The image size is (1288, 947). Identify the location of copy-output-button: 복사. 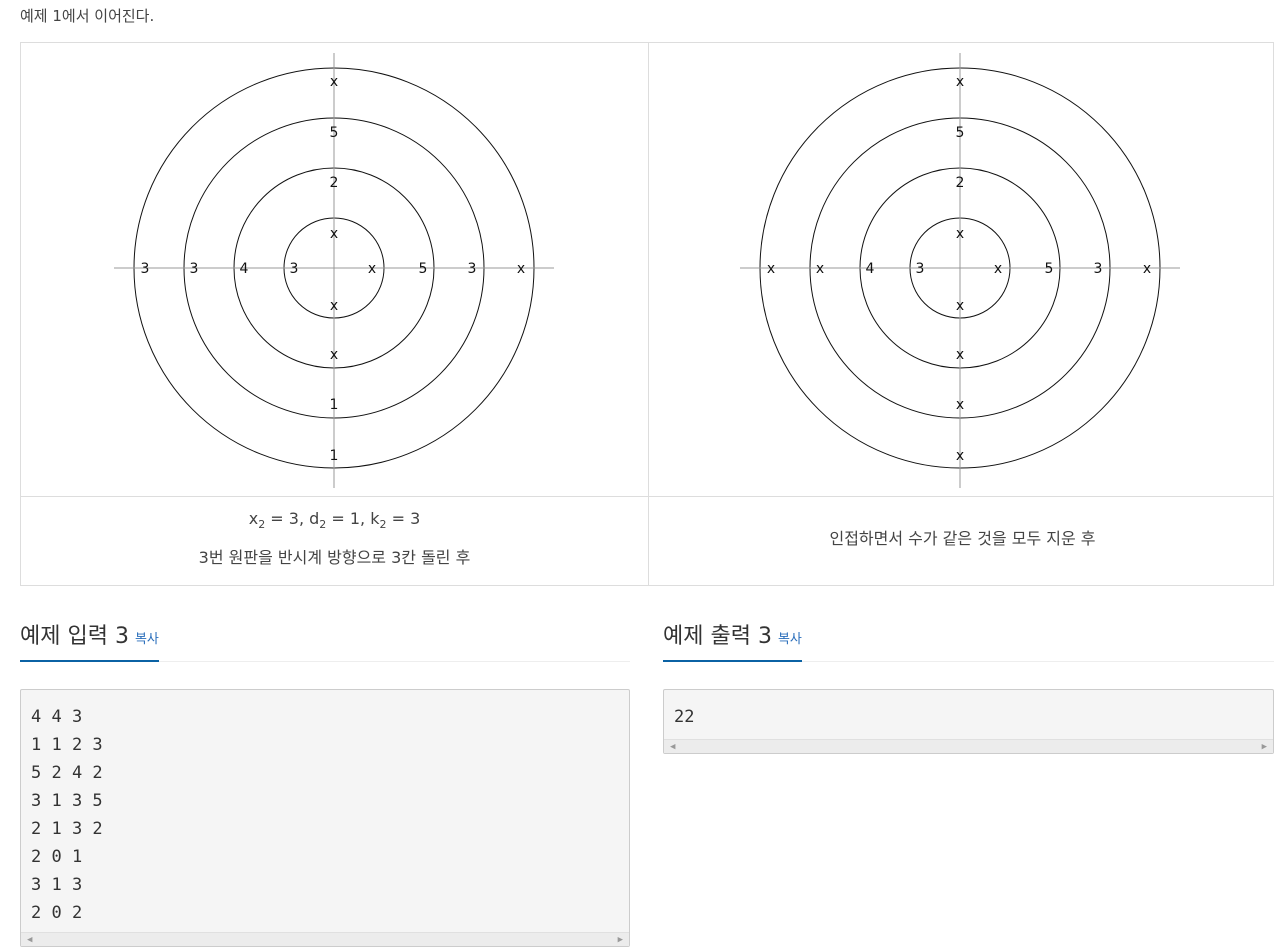
(790, 639).